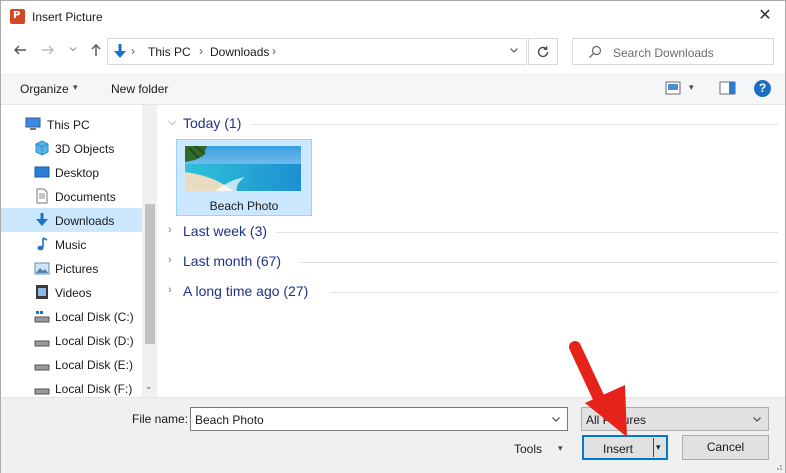 The height and width of the screenshot is (473, 786). Describe the element at coordinates (528, 449) in the screenshot. I see `tools-button: Tools` at that location.